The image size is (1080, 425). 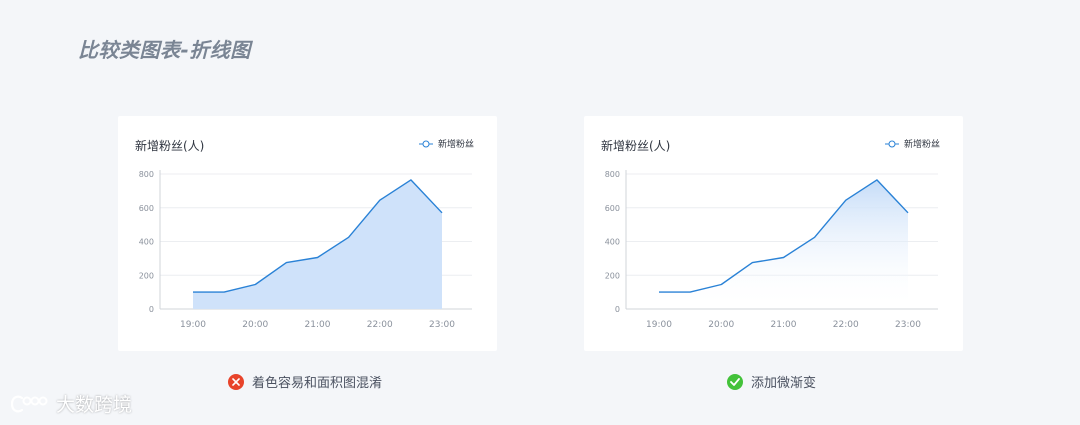 I want to click on caption-good: 添加微渐变, so click(x=771, y=381).